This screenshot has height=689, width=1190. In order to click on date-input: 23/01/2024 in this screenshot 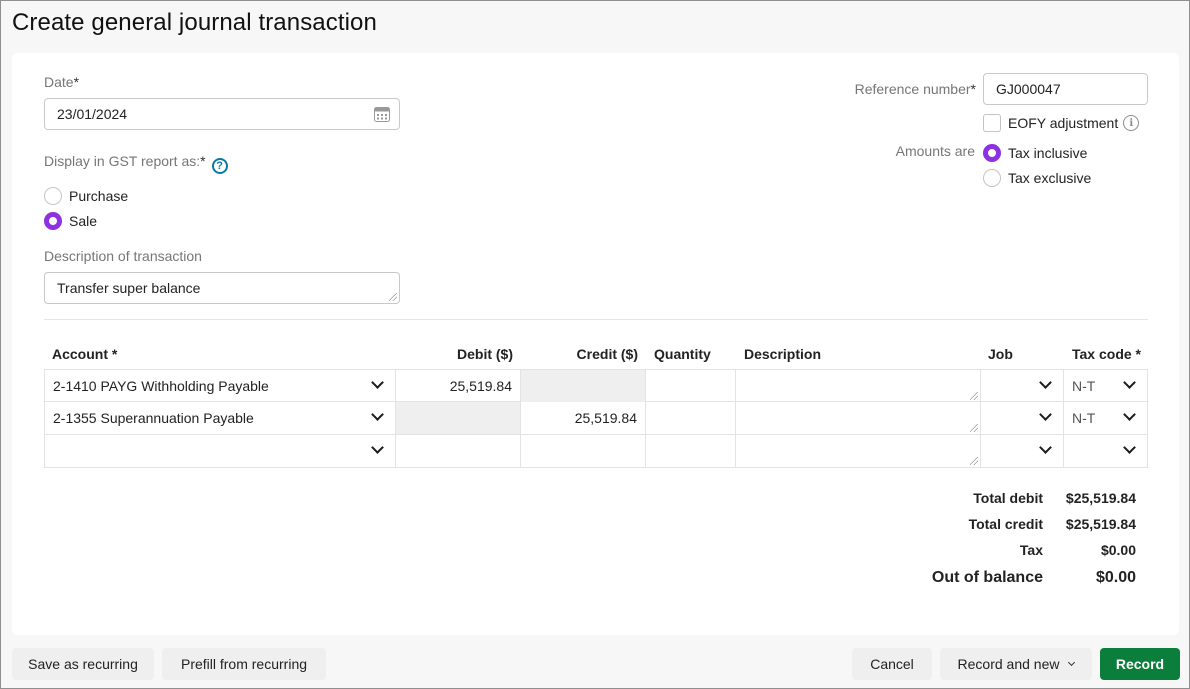, I will do `click(222, 114)`.